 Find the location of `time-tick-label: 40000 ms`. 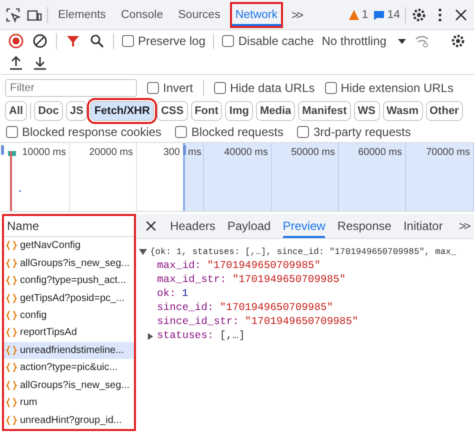

time-tick-label: 40000 ms is located at coordinates (246, 152).